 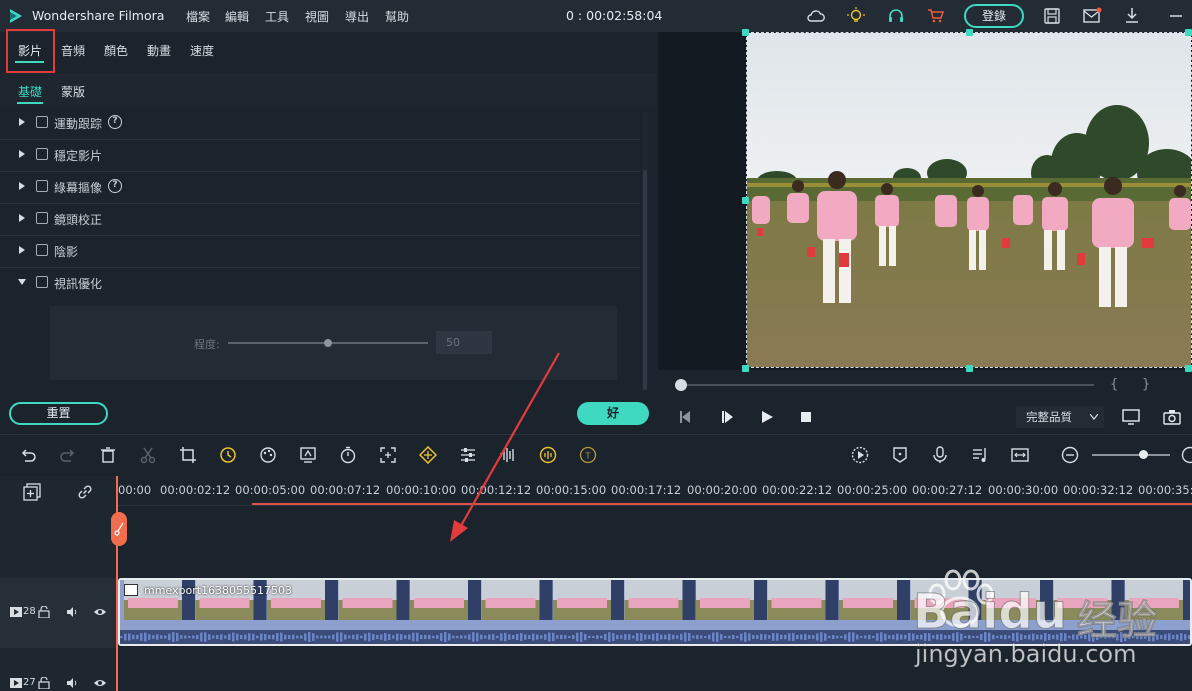 I want to click on login-button: 登錄, so click(x=994, y=16).